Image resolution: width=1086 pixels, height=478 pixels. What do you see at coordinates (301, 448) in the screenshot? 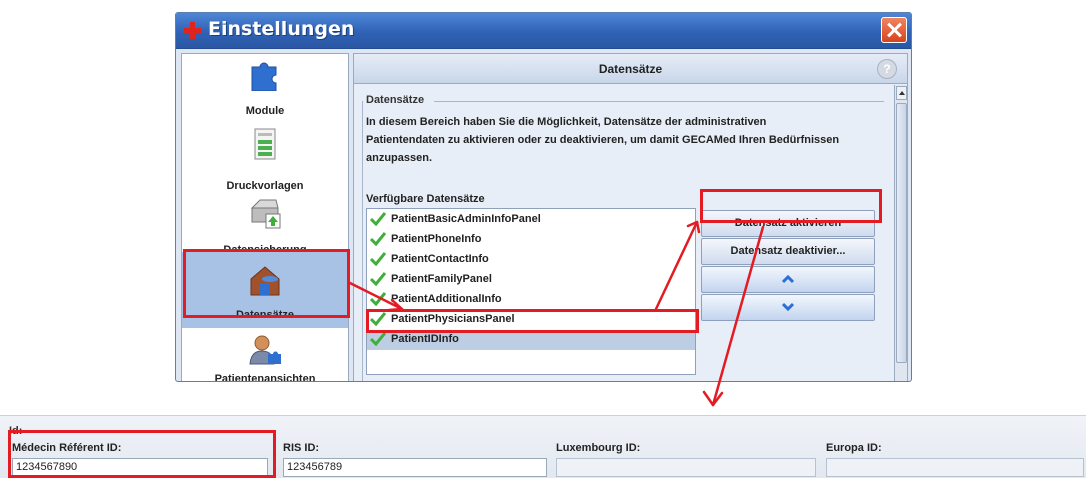
I see `ris-id-label: RIS ID:` at bounding box center [301, 448].